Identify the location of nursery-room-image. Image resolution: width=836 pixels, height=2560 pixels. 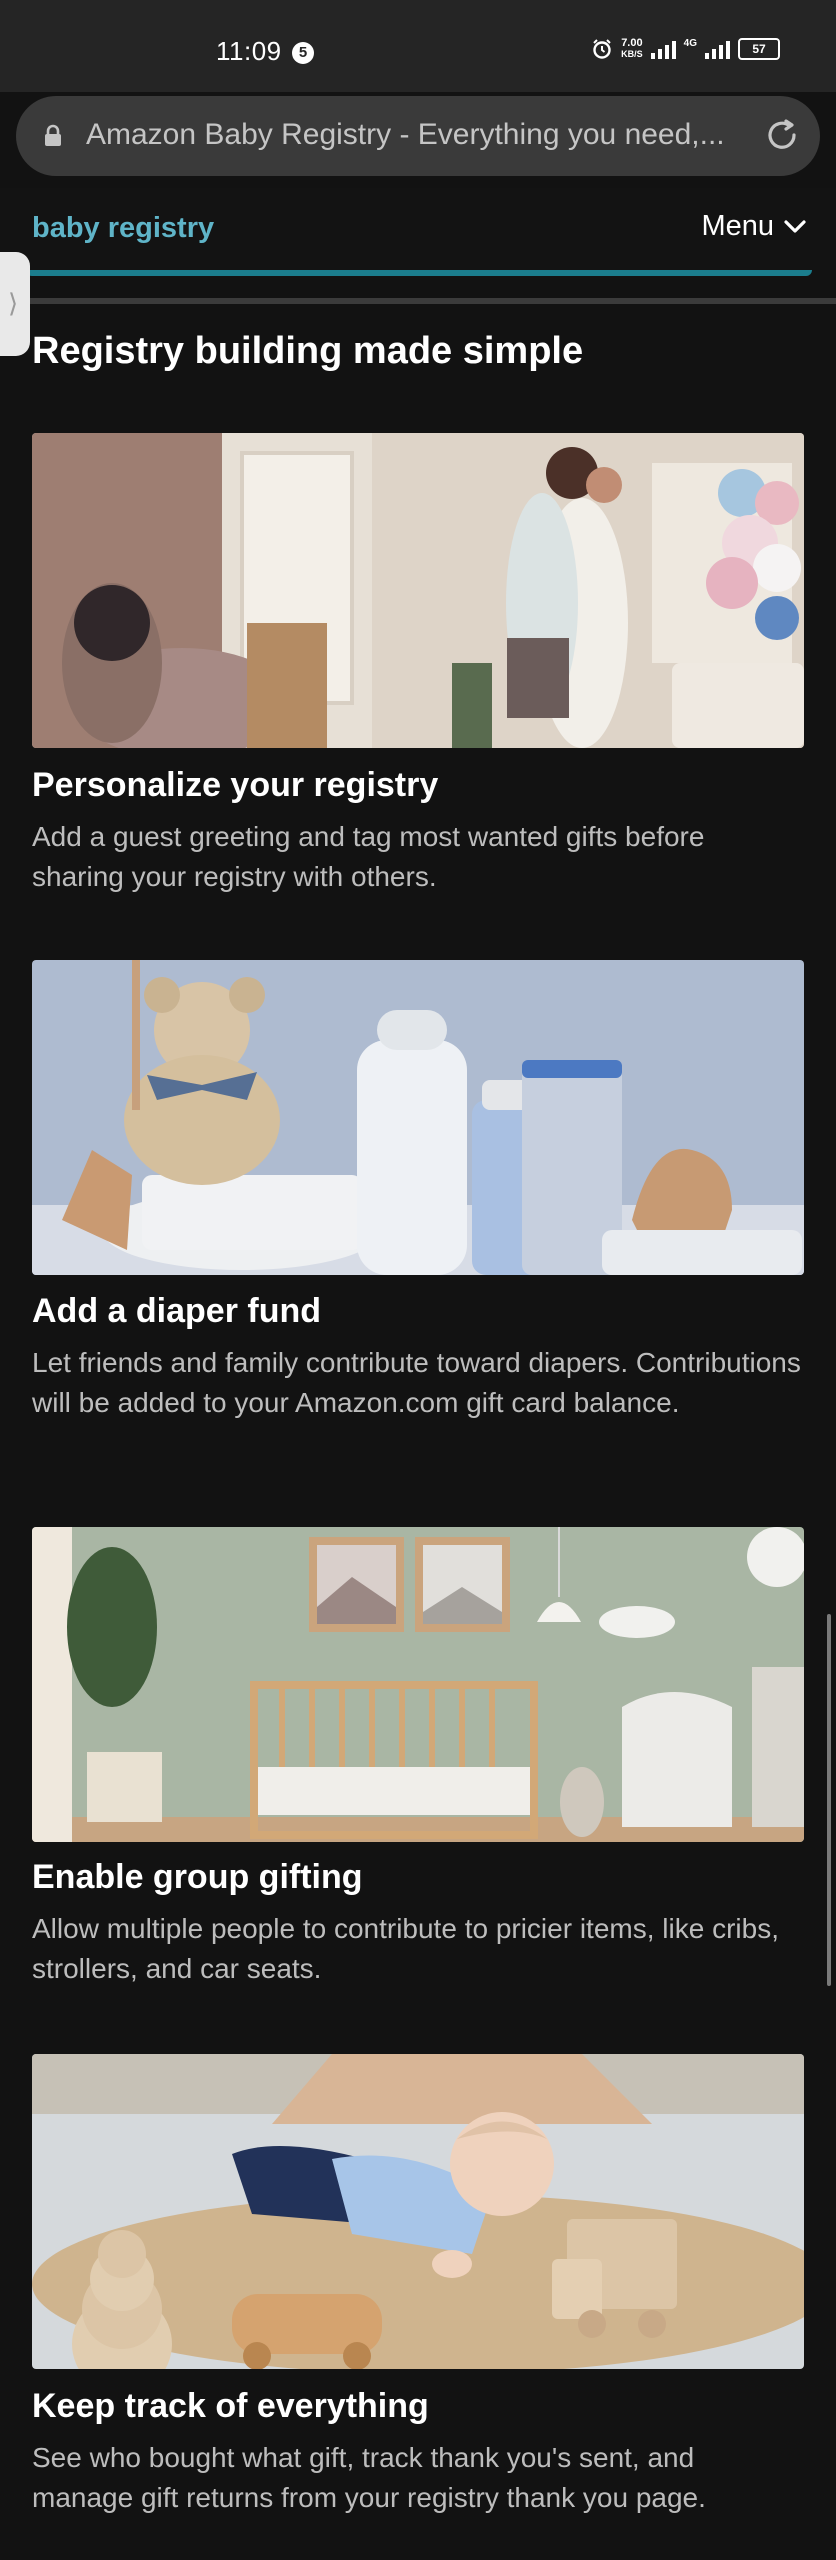
(418, 1684).